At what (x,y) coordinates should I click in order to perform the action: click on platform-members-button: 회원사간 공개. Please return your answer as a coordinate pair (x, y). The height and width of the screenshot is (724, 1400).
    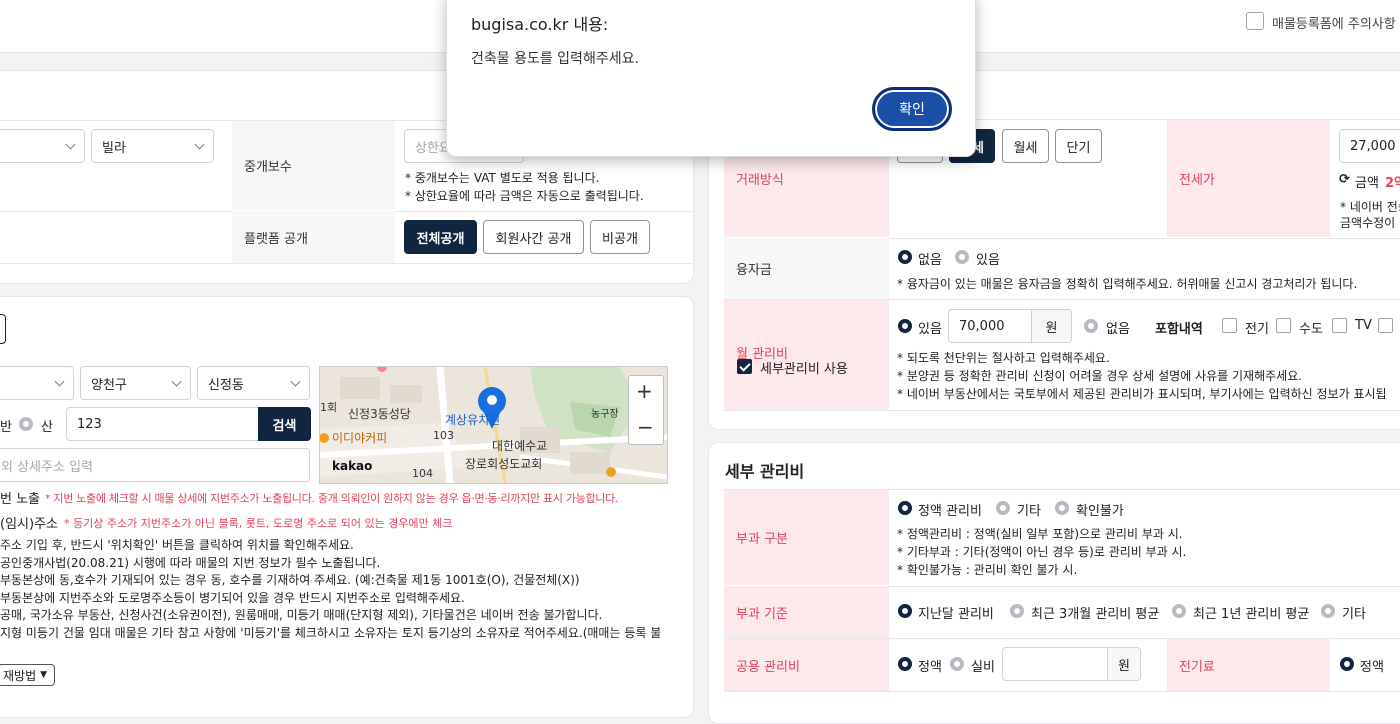
    Looking at the image, I should click on (533, 237).